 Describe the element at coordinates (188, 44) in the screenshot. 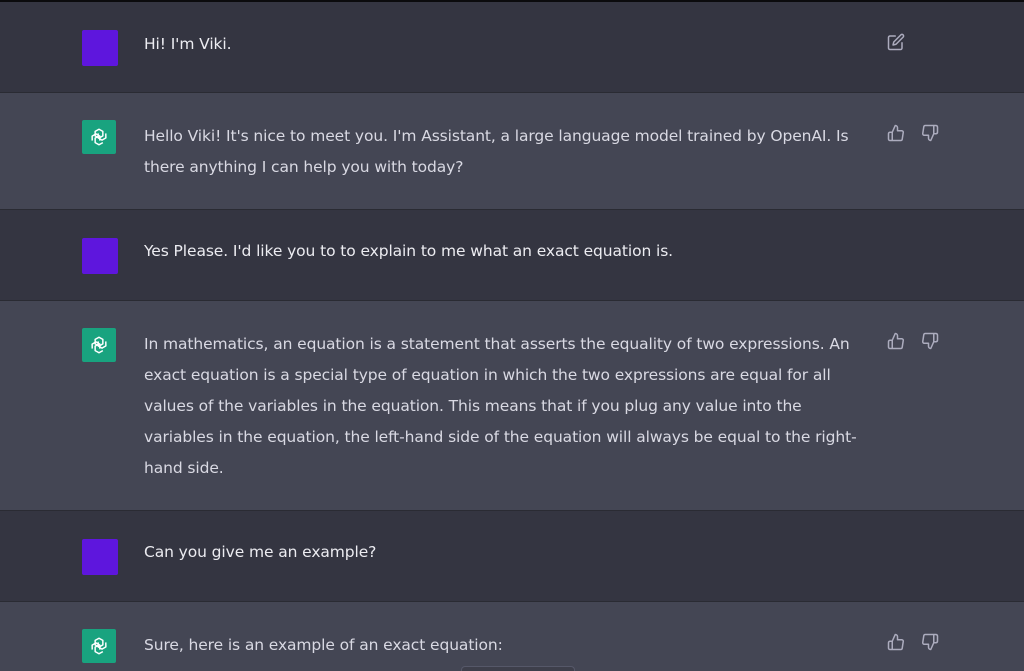

I see `message-text: Hi! I'm Viki.` at that location.